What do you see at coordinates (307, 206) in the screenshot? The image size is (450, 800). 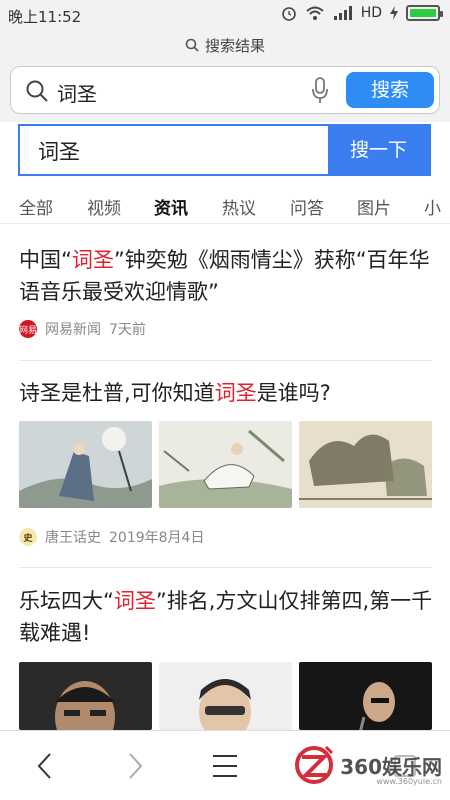 I see `tab-qa: 问答` at bounding box center [307, 206].